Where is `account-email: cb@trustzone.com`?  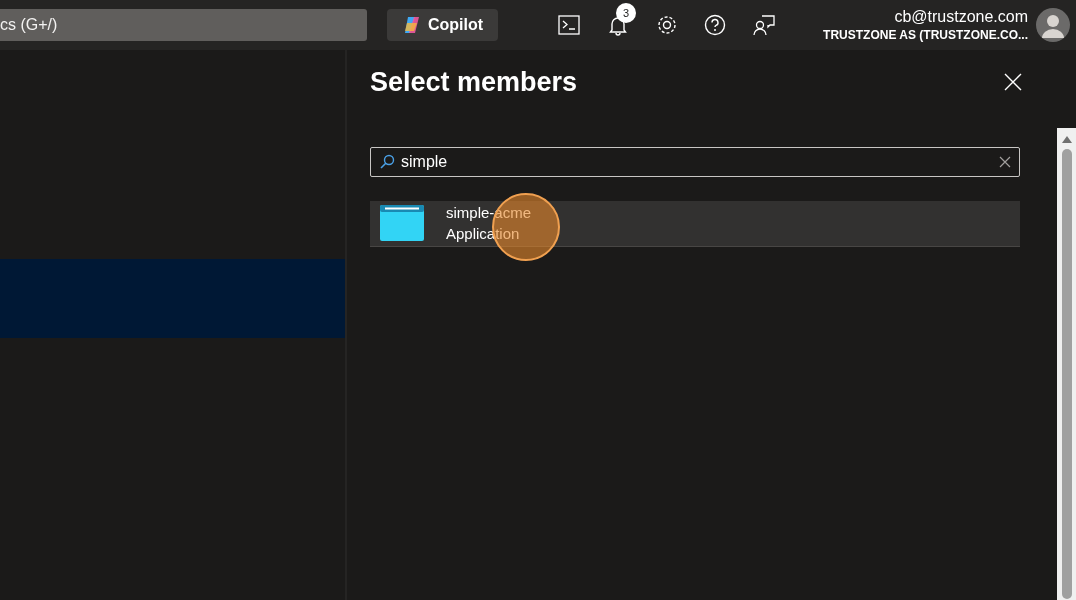 account-email: cb@trustzone.com is located at coordinates (961, 17).